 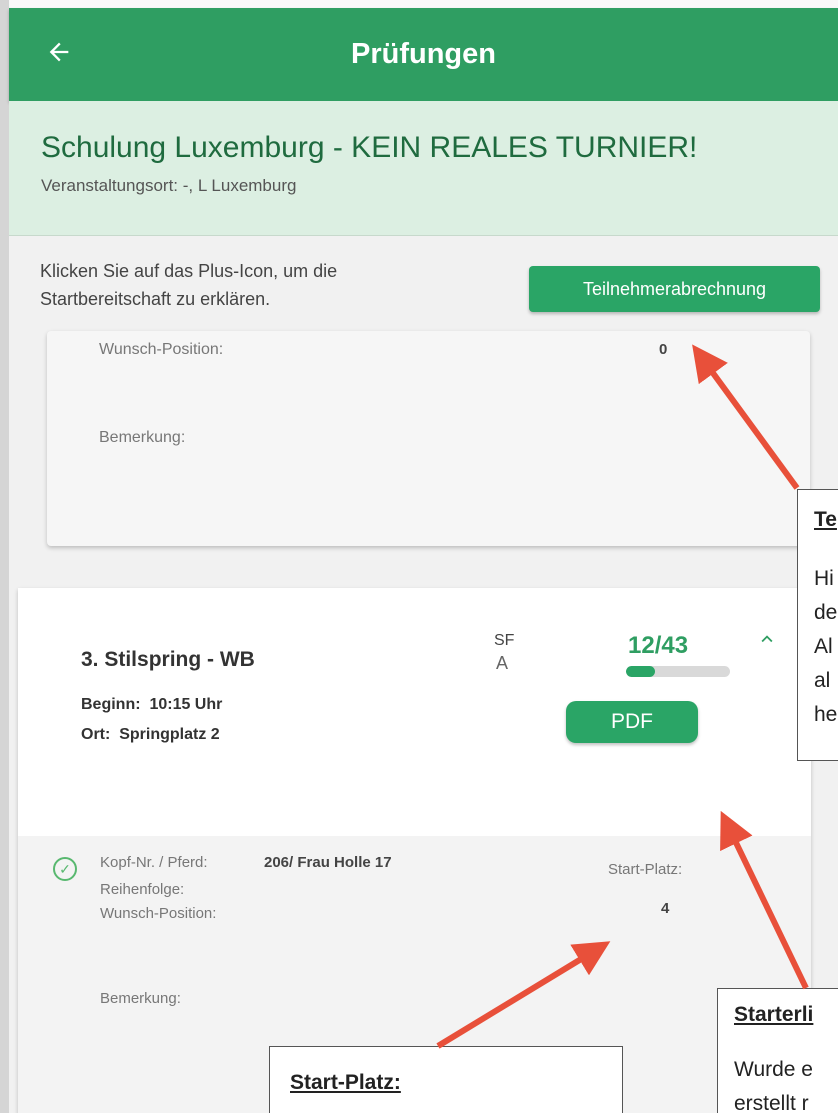 I want to click on arrow-to-start-place, so click(x=523, y=995).